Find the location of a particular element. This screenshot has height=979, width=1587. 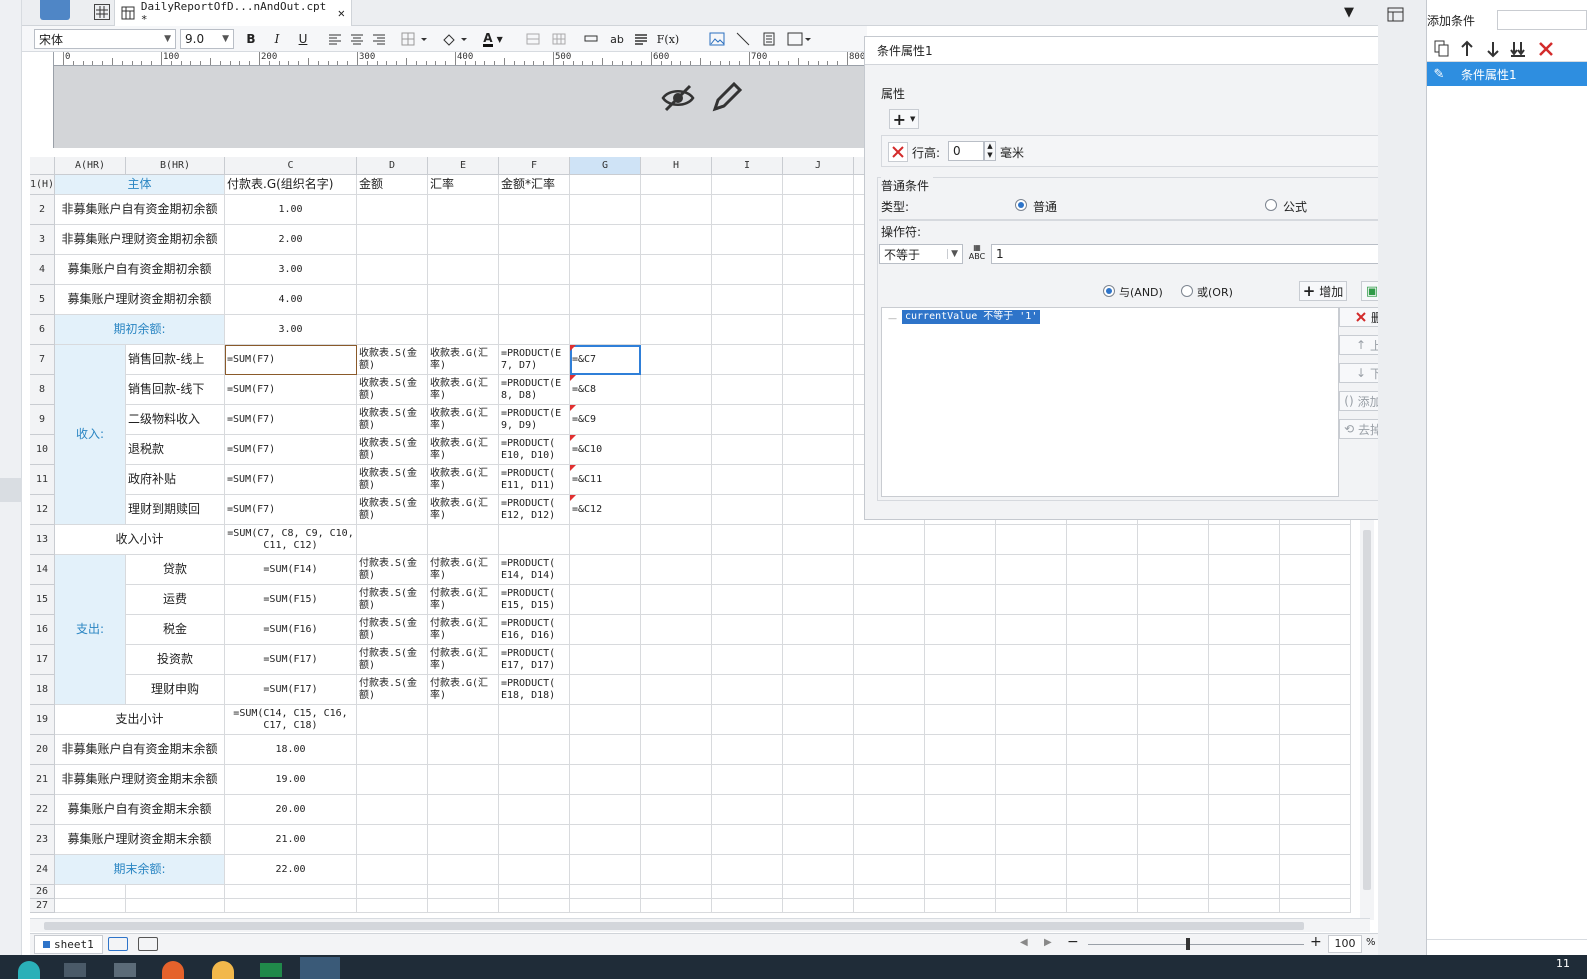

or-radio is located at coordinates (1187, 291).